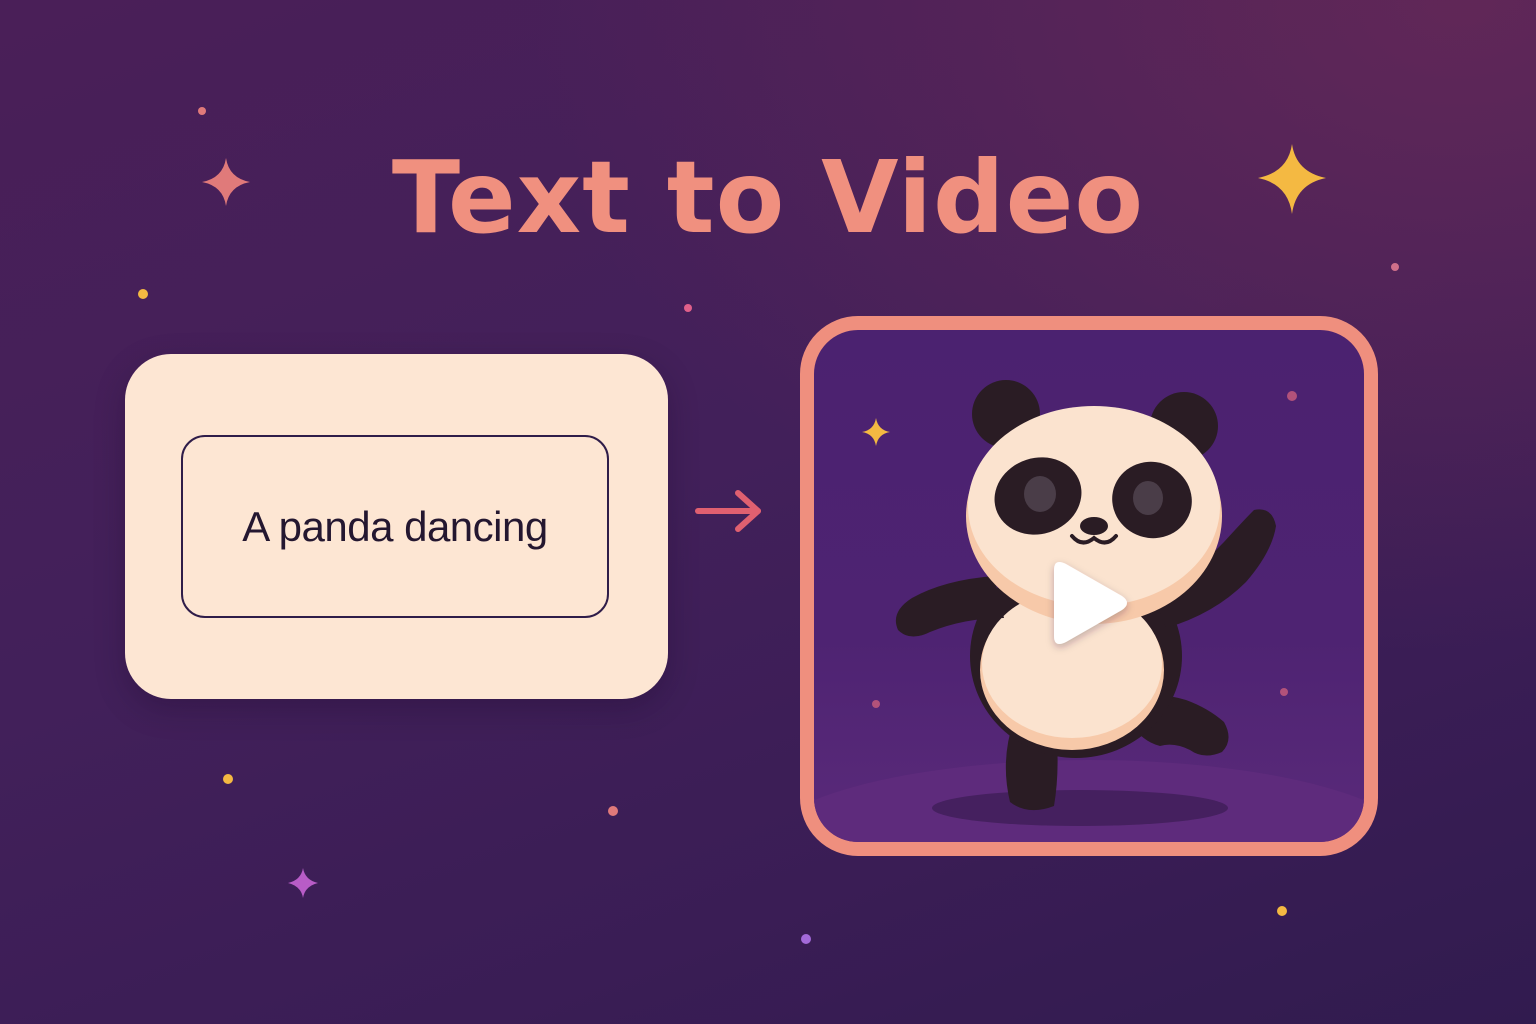 This screenshot has width=1536, height=1024. Describe the element at coordinates (1085, 603) in the screenshot. I see `play-icon` at that location.